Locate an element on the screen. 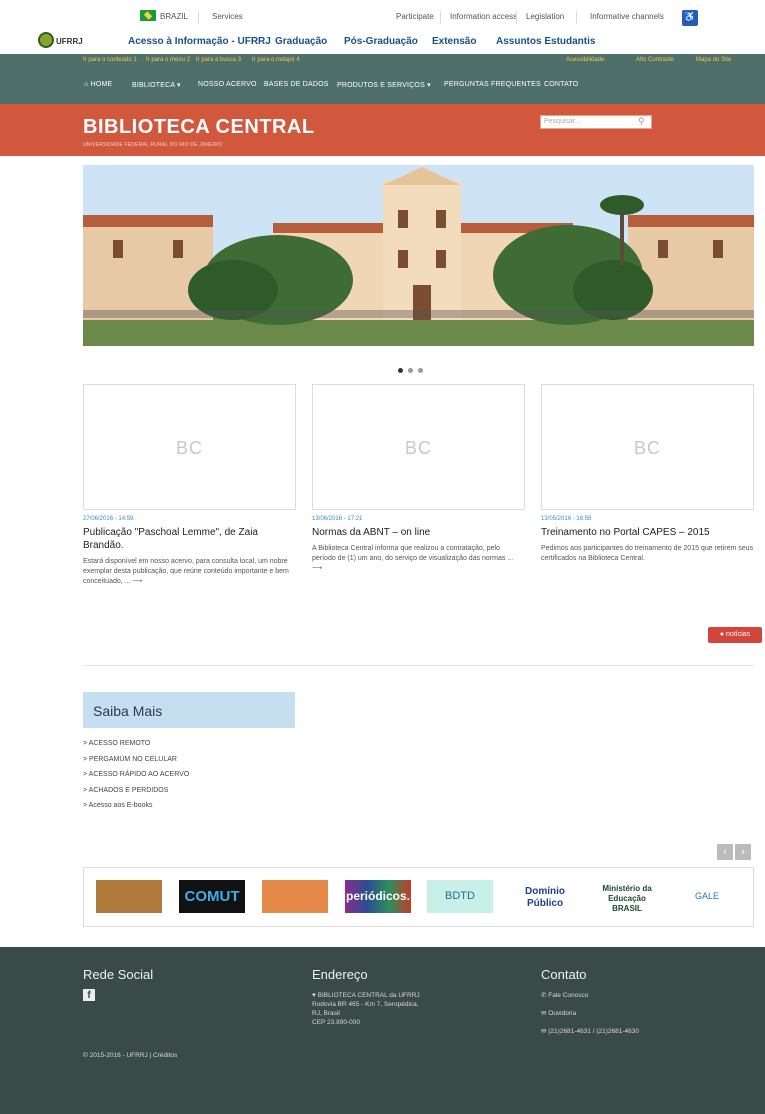  noticias-label: notícias is located at coordinates (738, 634).